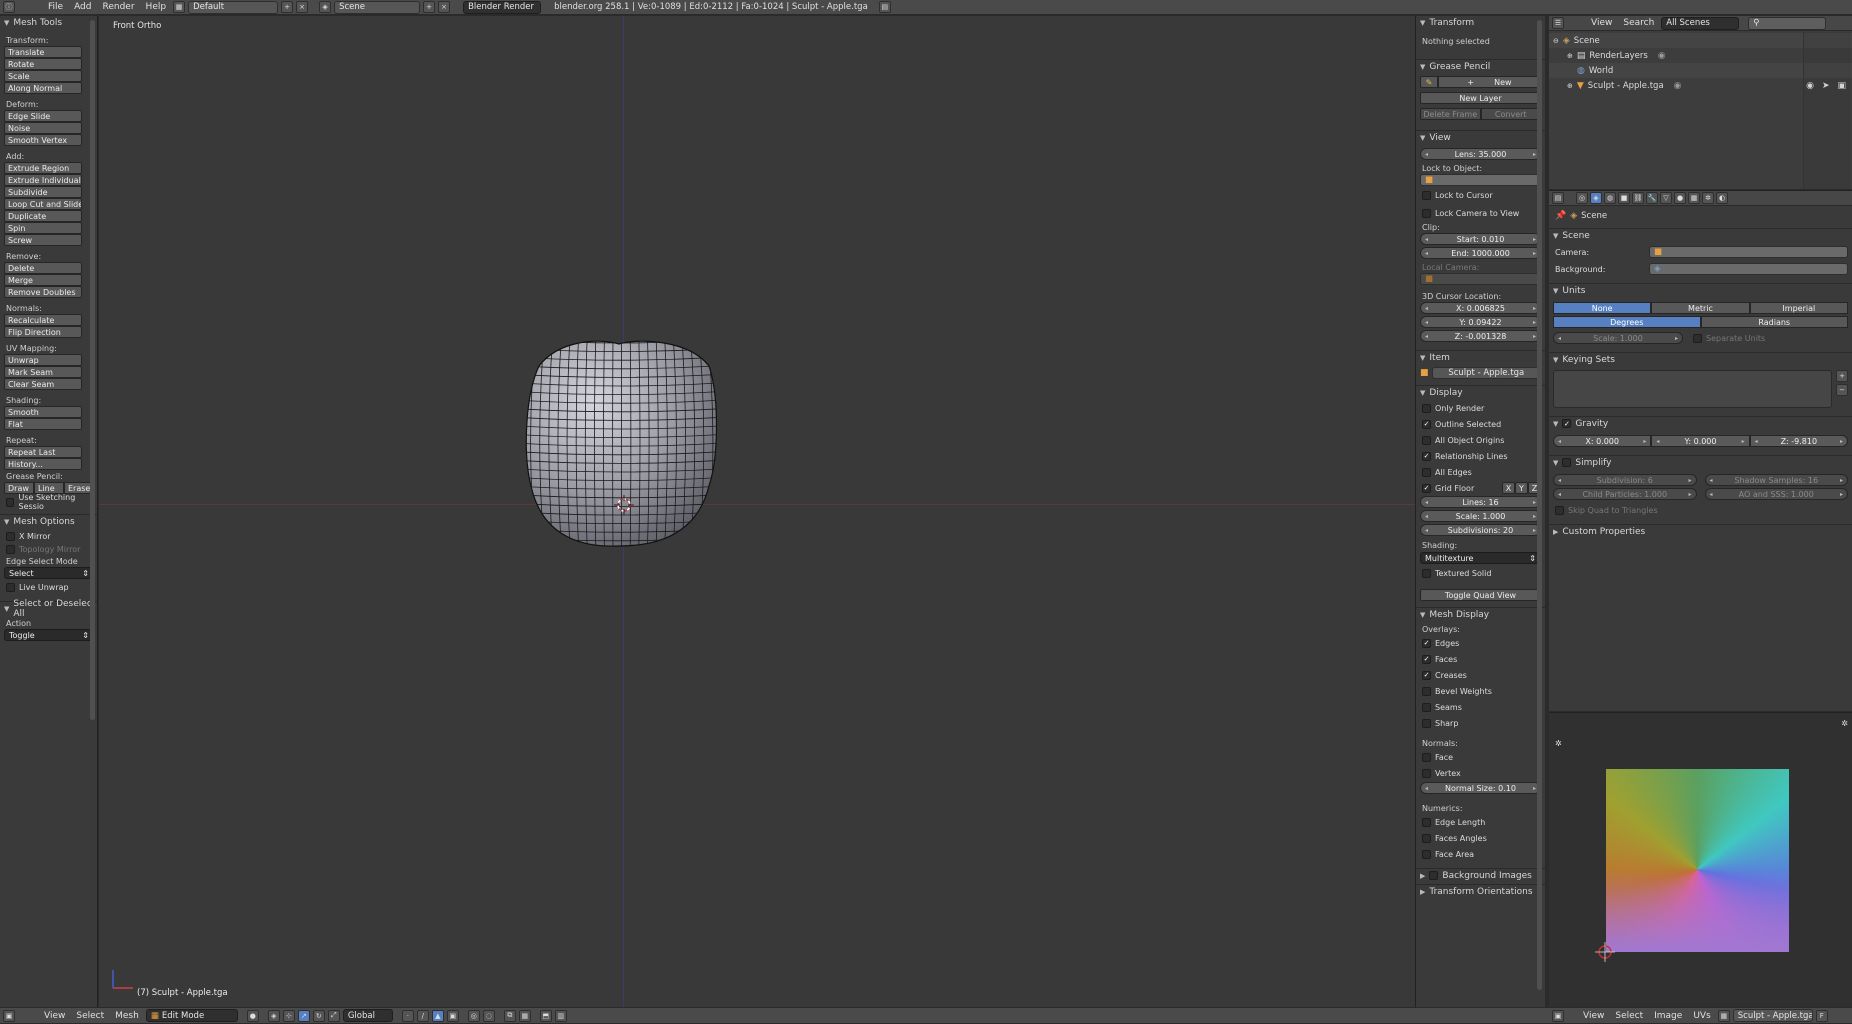 The width and height of the screenshot is (1852, 1024). I want to click on add-screen-icon: +, so click(287, 7).